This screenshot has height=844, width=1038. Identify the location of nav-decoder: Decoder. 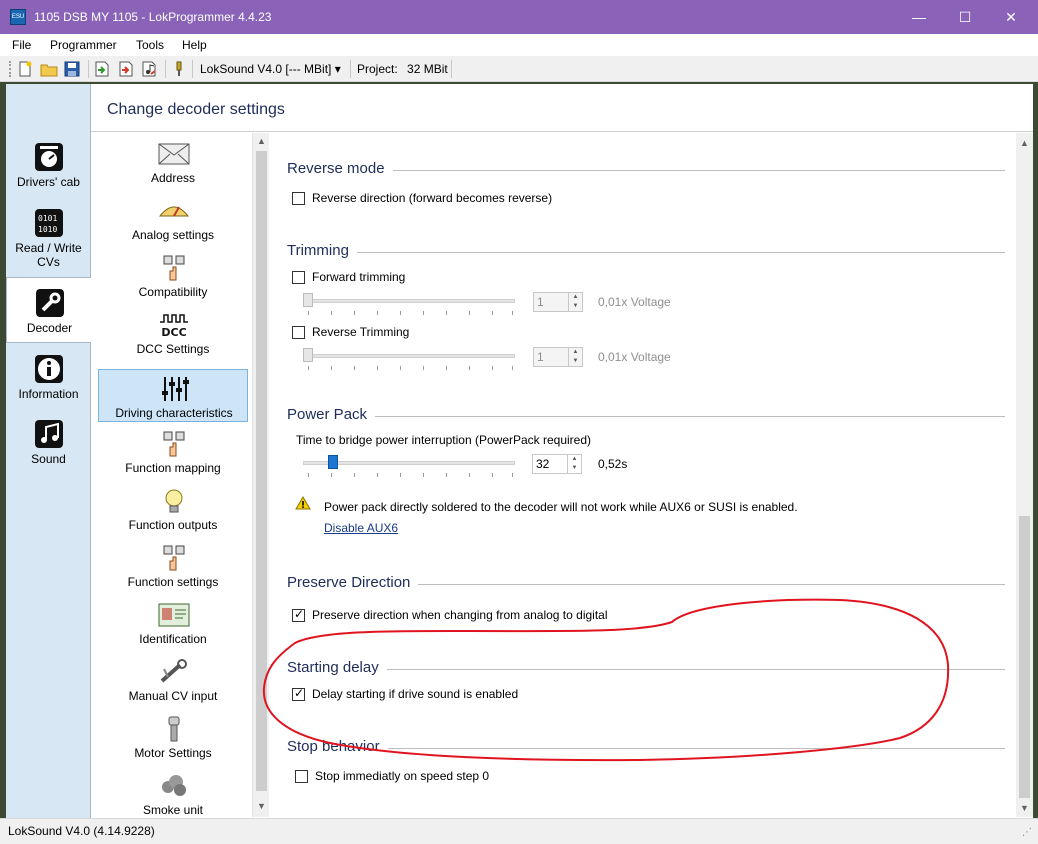
(49, 310).